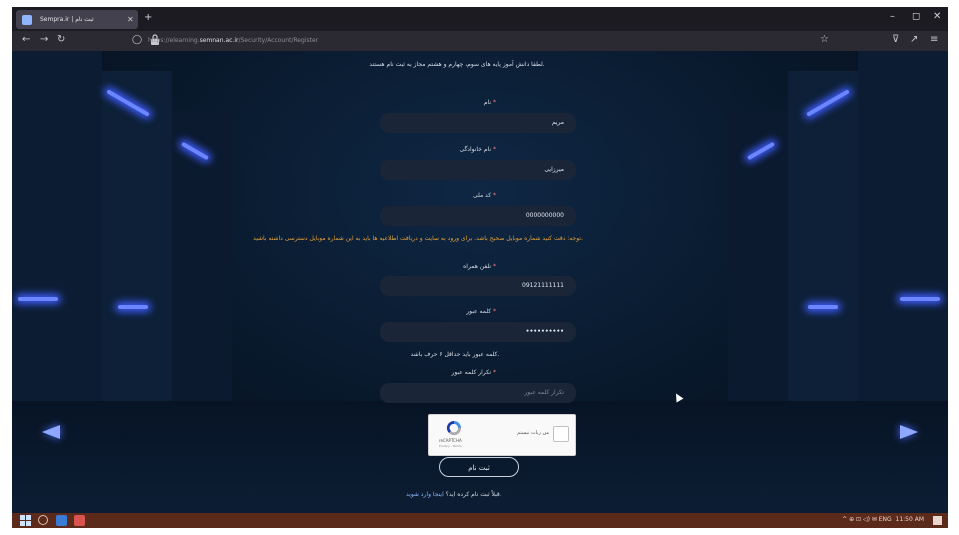  Describe the element at coordinates (937, 520) in the screenshot. I see `notification-icon` at that location.